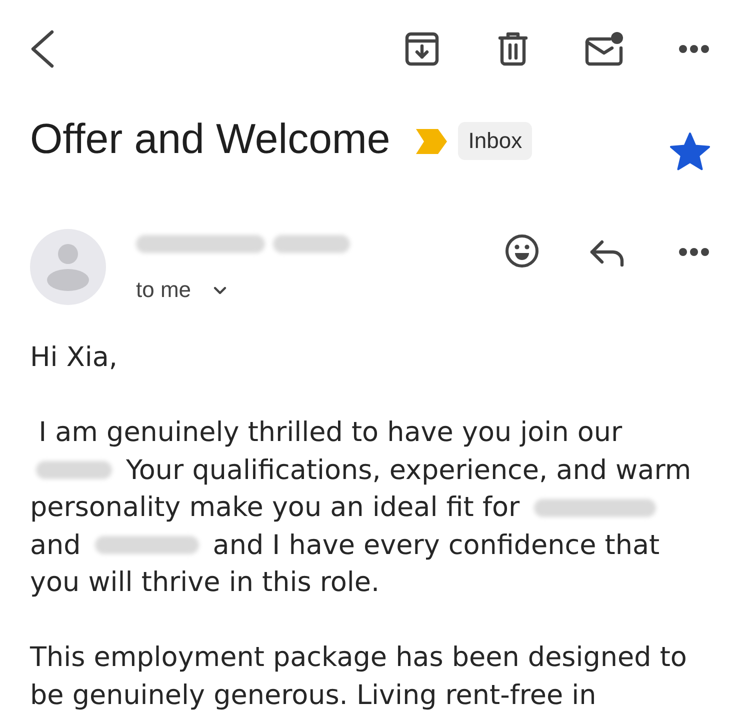  I want to click on email-subject: Offer and Welcome, so click(210, 139).